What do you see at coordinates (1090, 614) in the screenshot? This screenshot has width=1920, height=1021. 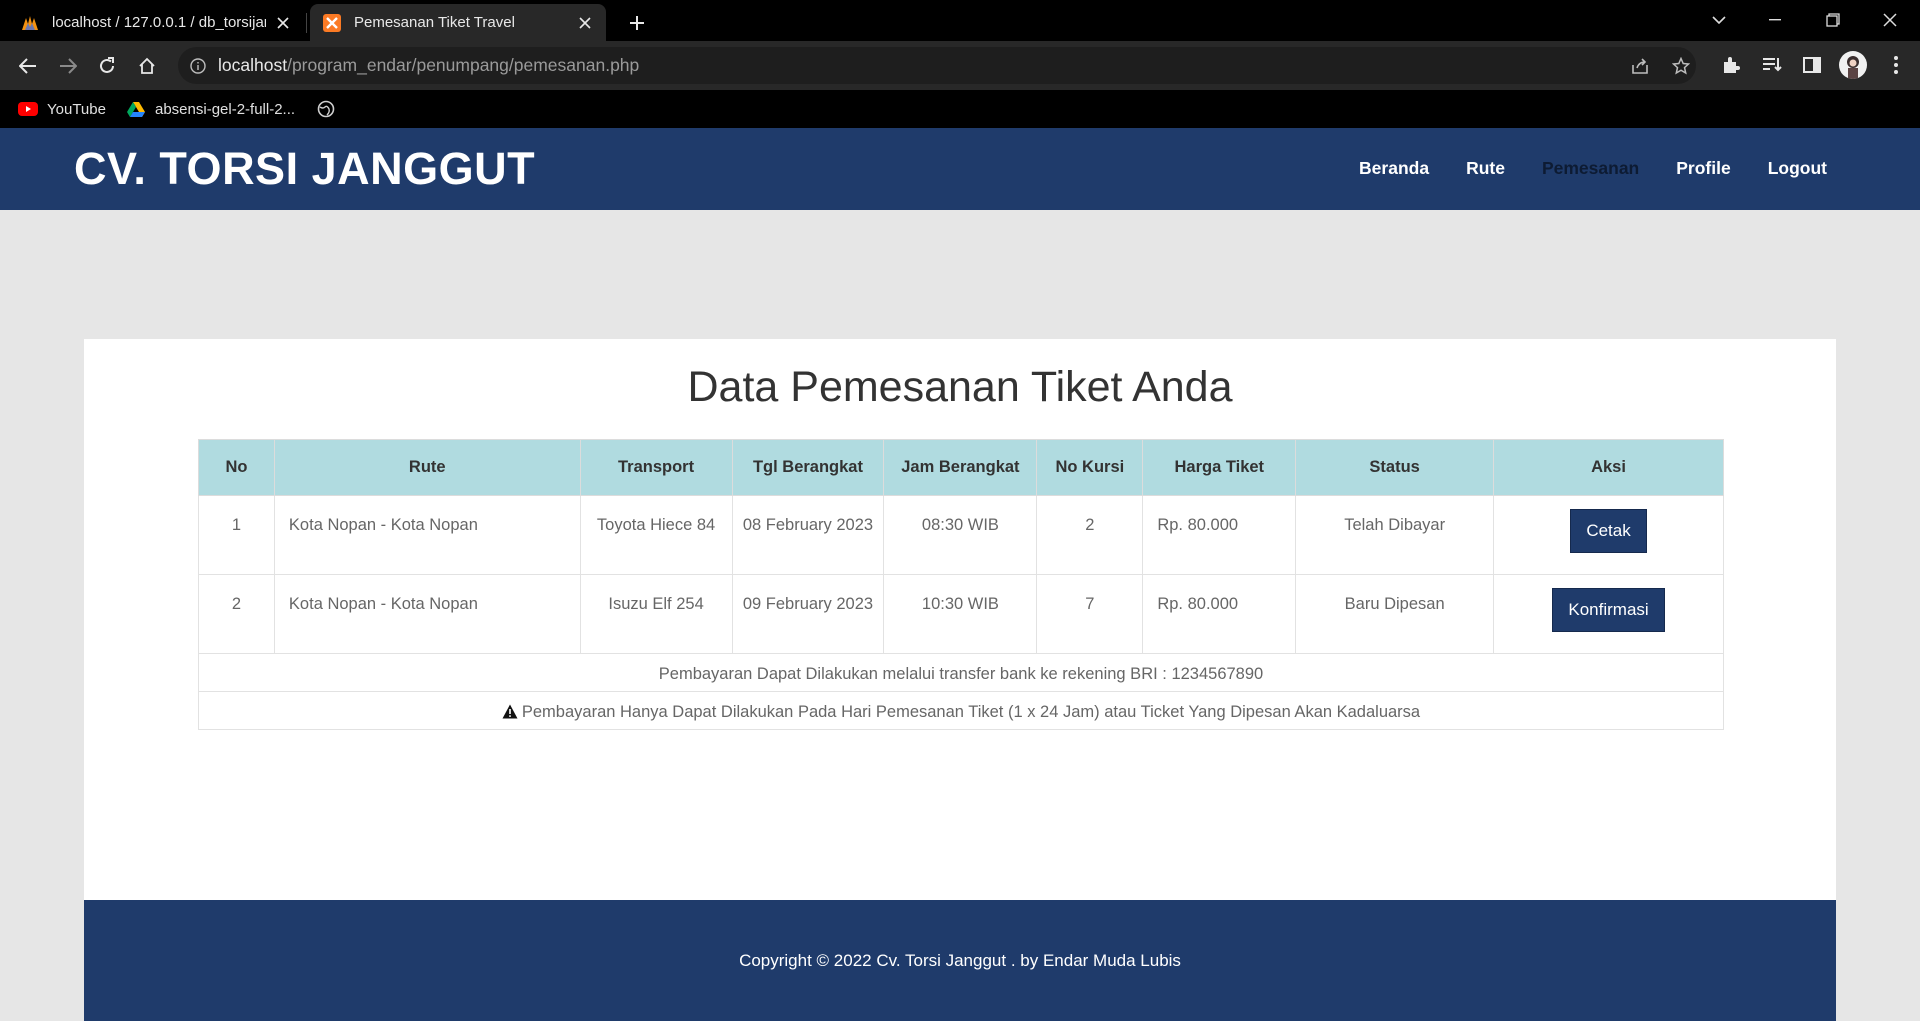 I see `cell-no-kursi: 7` at bounding box center [1090, 614].